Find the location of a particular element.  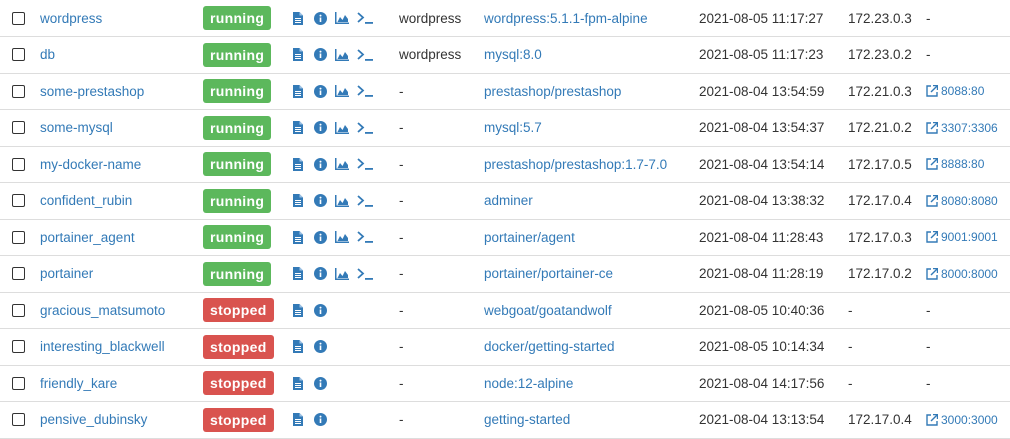

container-name-link: some-prestashop is located at coordinates (92, 91).